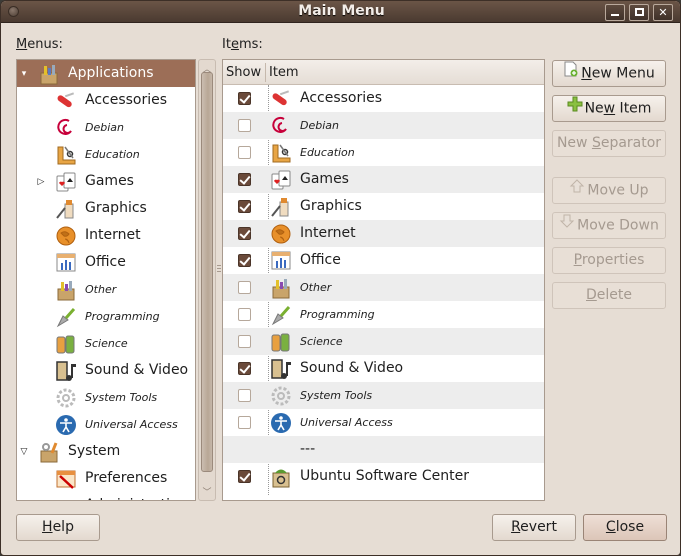  Describe the element at coordinates (319, 125) in the screenshot. I see `item-label: Debian` at that location.